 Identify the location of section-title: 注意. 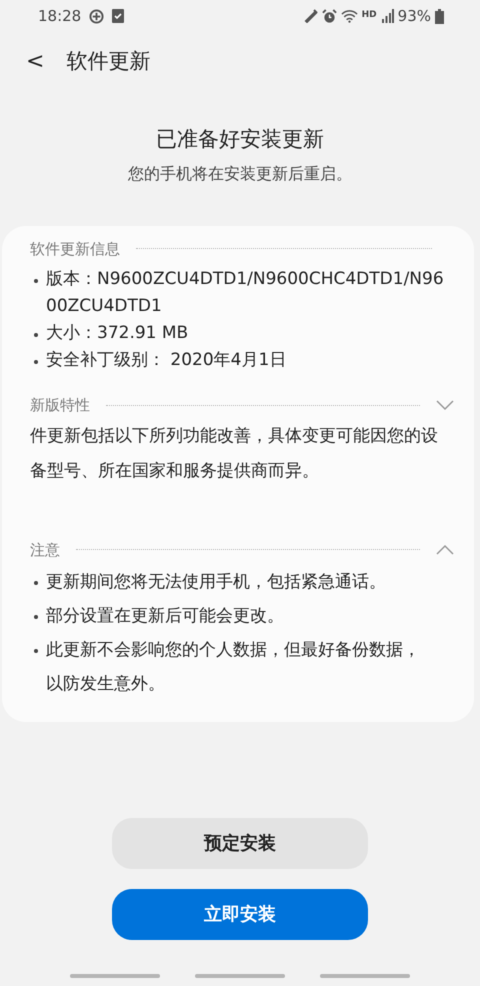
(45, 550).